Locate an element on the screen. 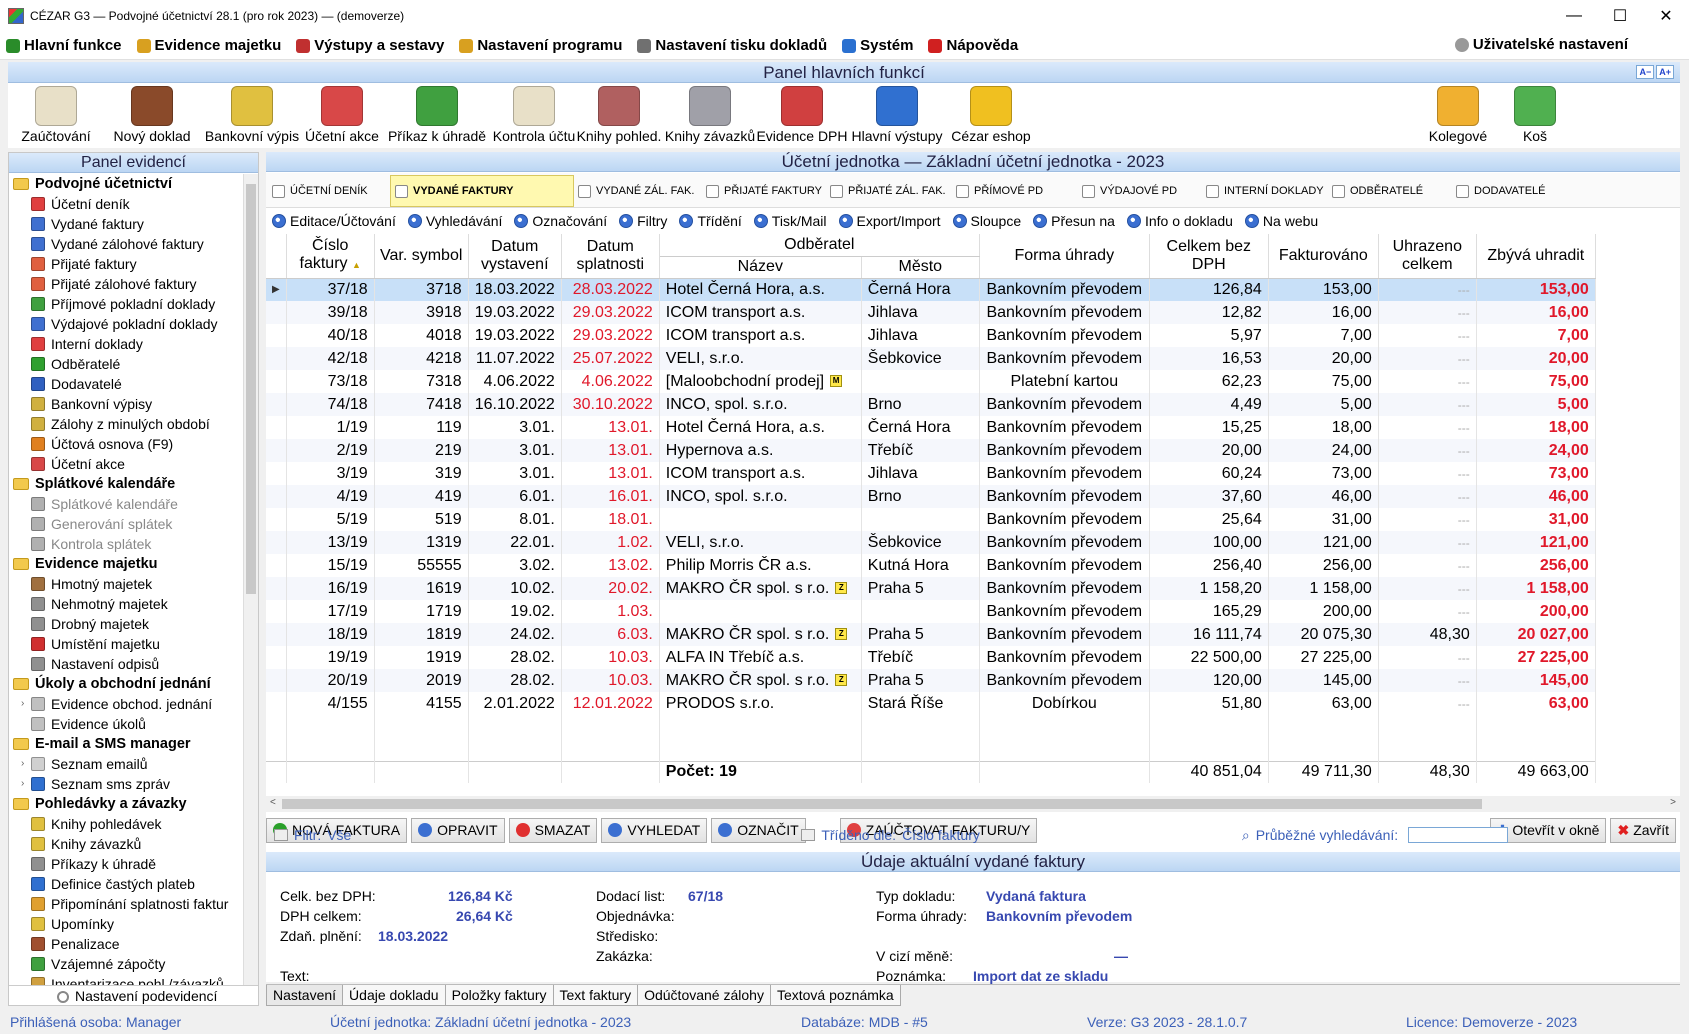 This screenshot has height=1034, width=1689. tree-group-podvojne-ucetnictvi: Podvojné účetnictví is located at coordinates (126, 184).